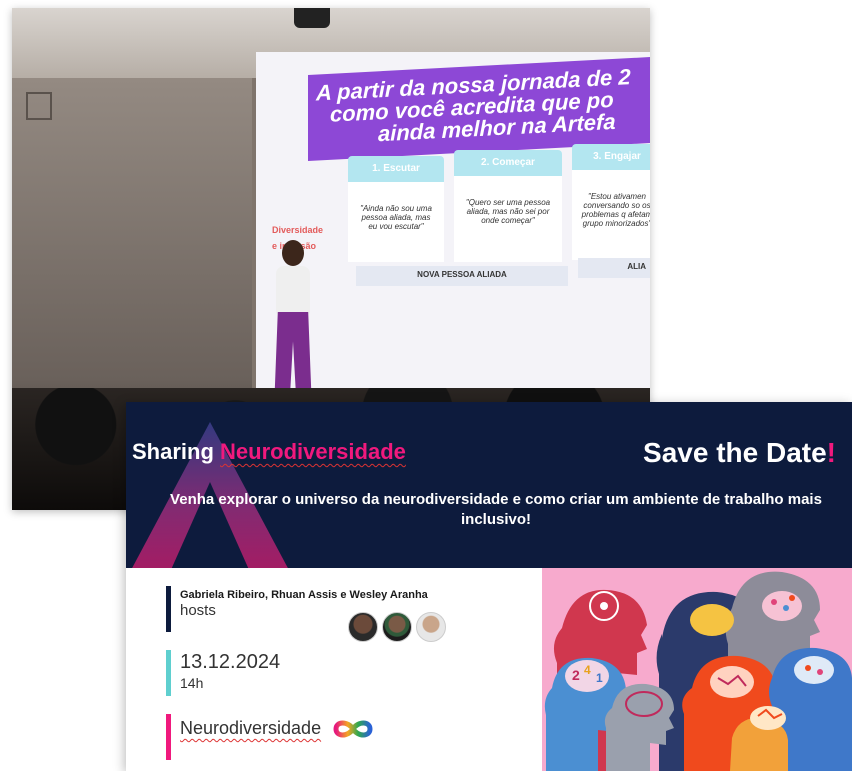 The image size is (852, 771). I want to click on avatar-gabriela, so click(363, 627).